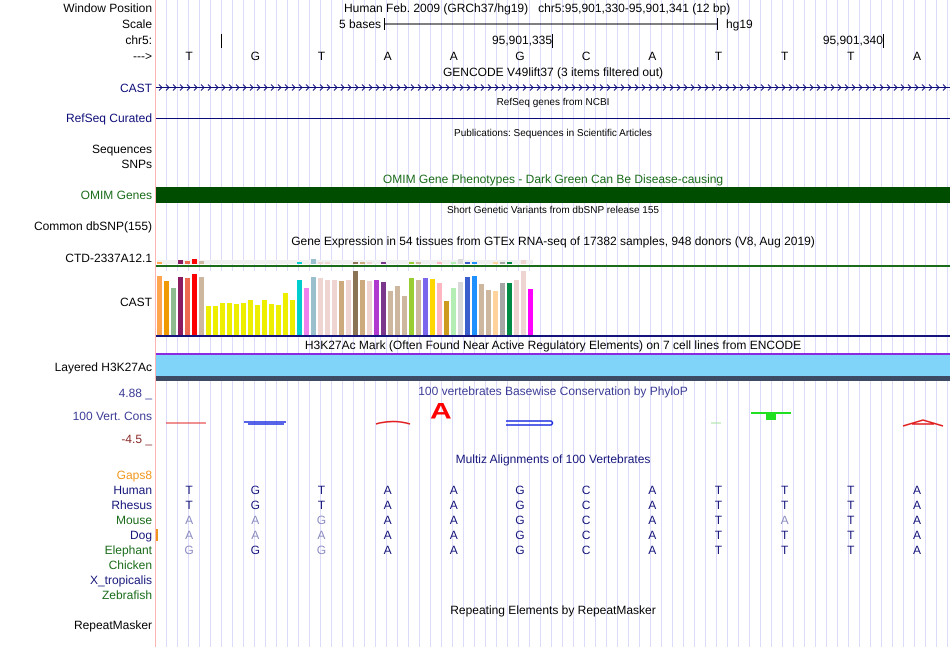 The height and width of the screenshot is (650, 950). What do you see at coordinates (923, 423) in the screenshot?
I see `conservation-arch-icon` at bounding box center [923, 423].